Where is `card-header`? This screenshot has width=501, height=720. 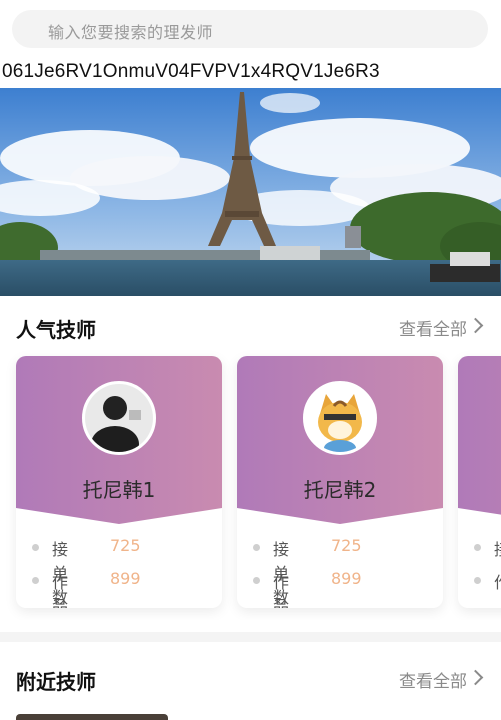 card-header is located at coordinates (479, 440).